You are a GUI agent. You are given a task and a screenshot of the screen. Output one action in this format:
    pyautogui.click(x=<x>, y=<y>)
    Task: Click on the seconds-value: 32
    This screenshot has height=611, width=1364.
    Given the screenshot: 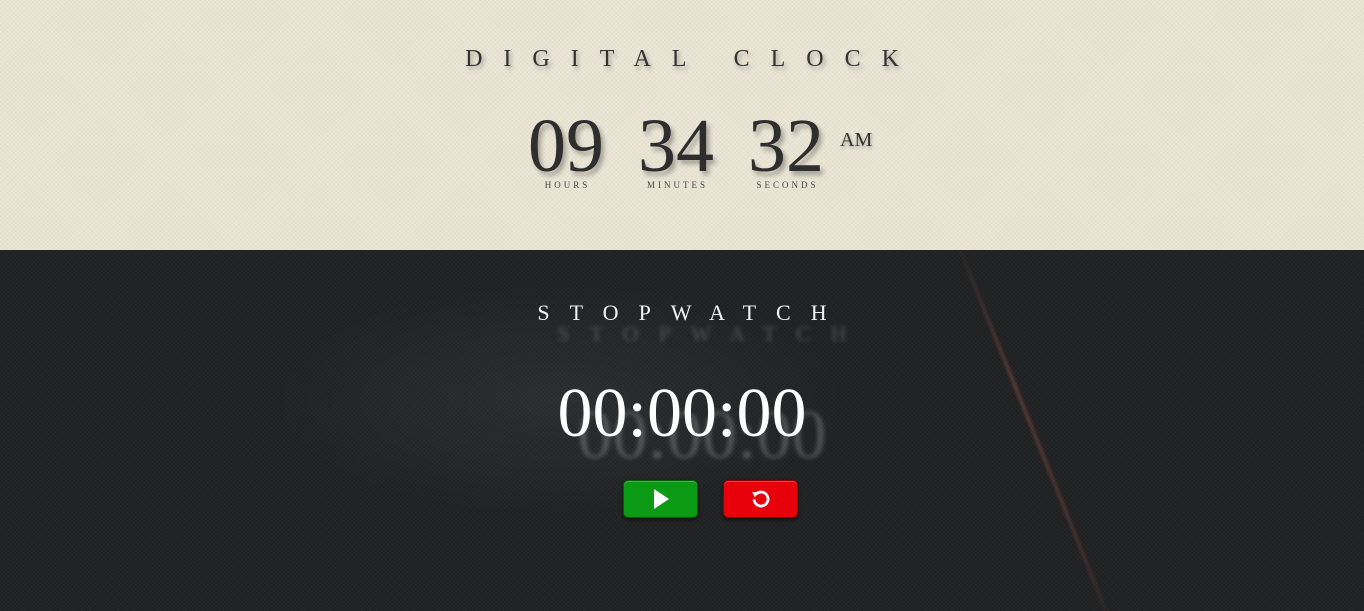 What is the action you would take?
    pyautogui.click(x=786, y=146)
    